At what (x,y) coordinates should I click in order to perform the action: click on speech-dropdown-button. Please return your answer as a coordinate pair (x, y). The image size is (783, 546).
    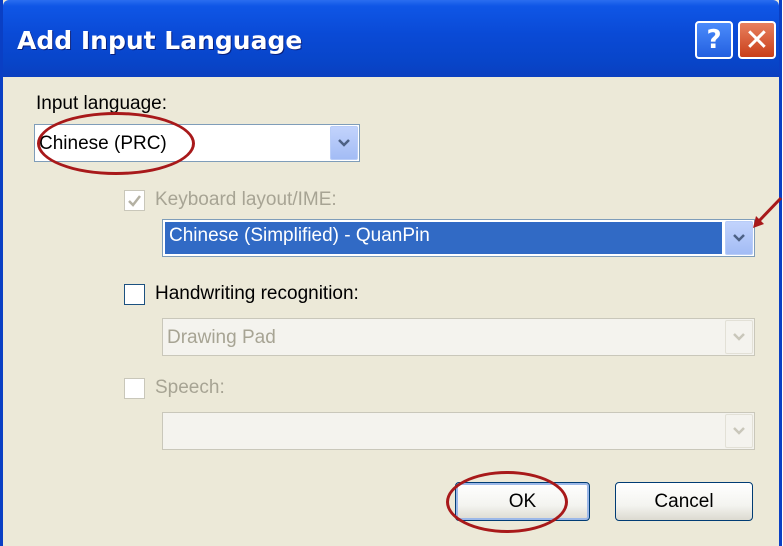
    Looking at the image, I should click on (739, 431).